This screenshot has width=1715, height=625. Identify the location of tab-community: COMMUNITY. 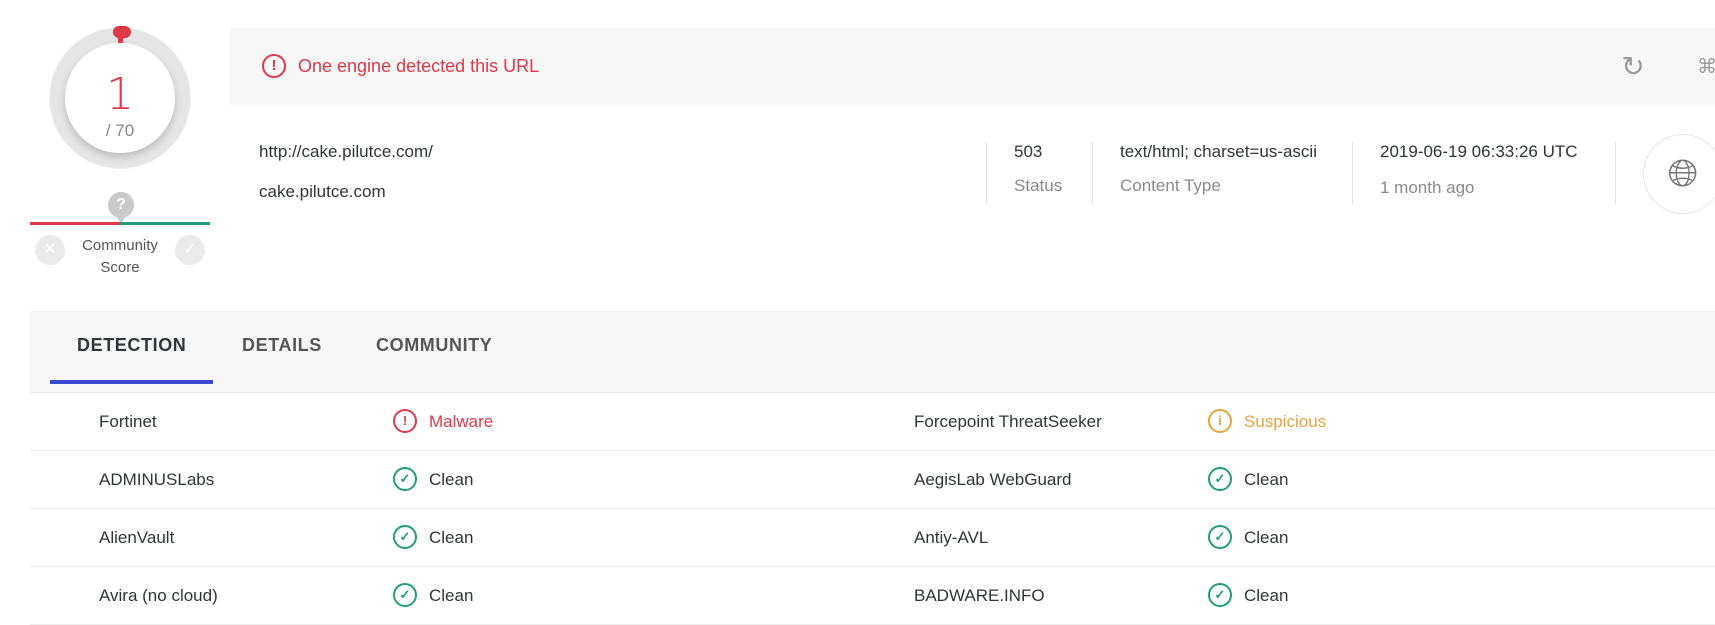
(434, 345).